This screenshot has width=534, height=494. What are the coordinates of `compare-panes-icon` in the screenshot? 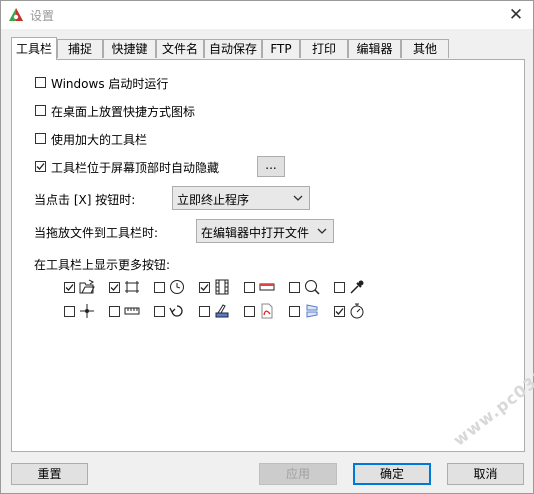 It's located at (312, 311).